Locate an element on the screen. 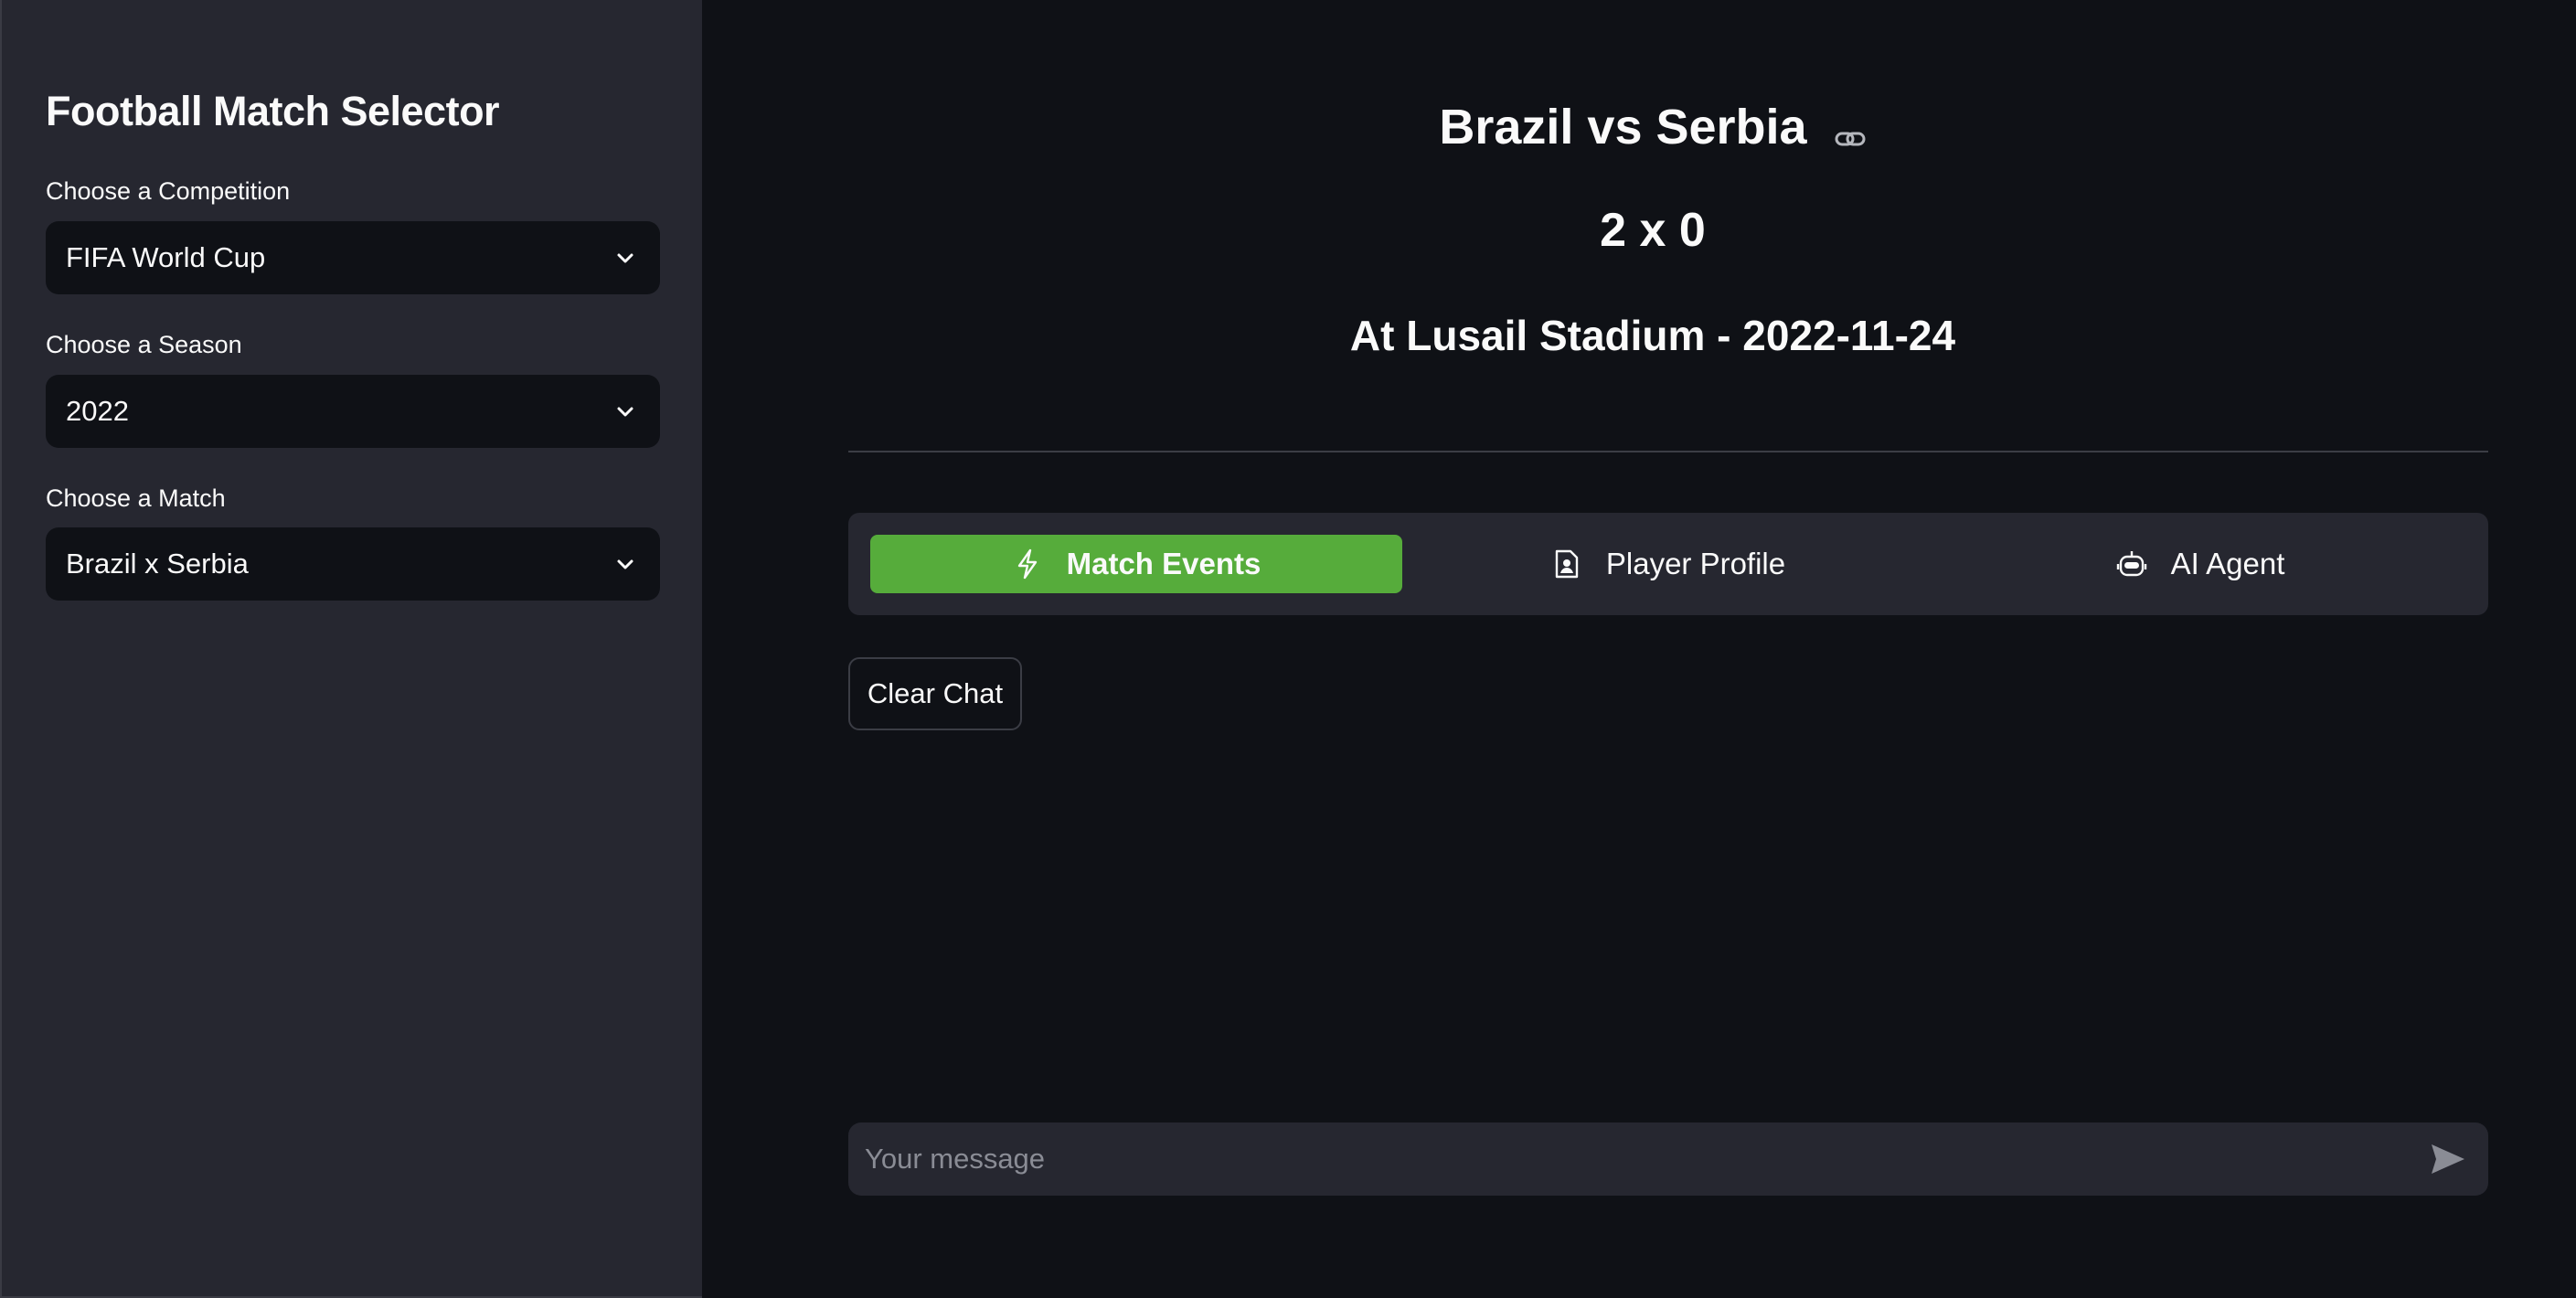 This screenshot has width=2576, height=1298. lightning-icon is located at coordinates (1027, 564).